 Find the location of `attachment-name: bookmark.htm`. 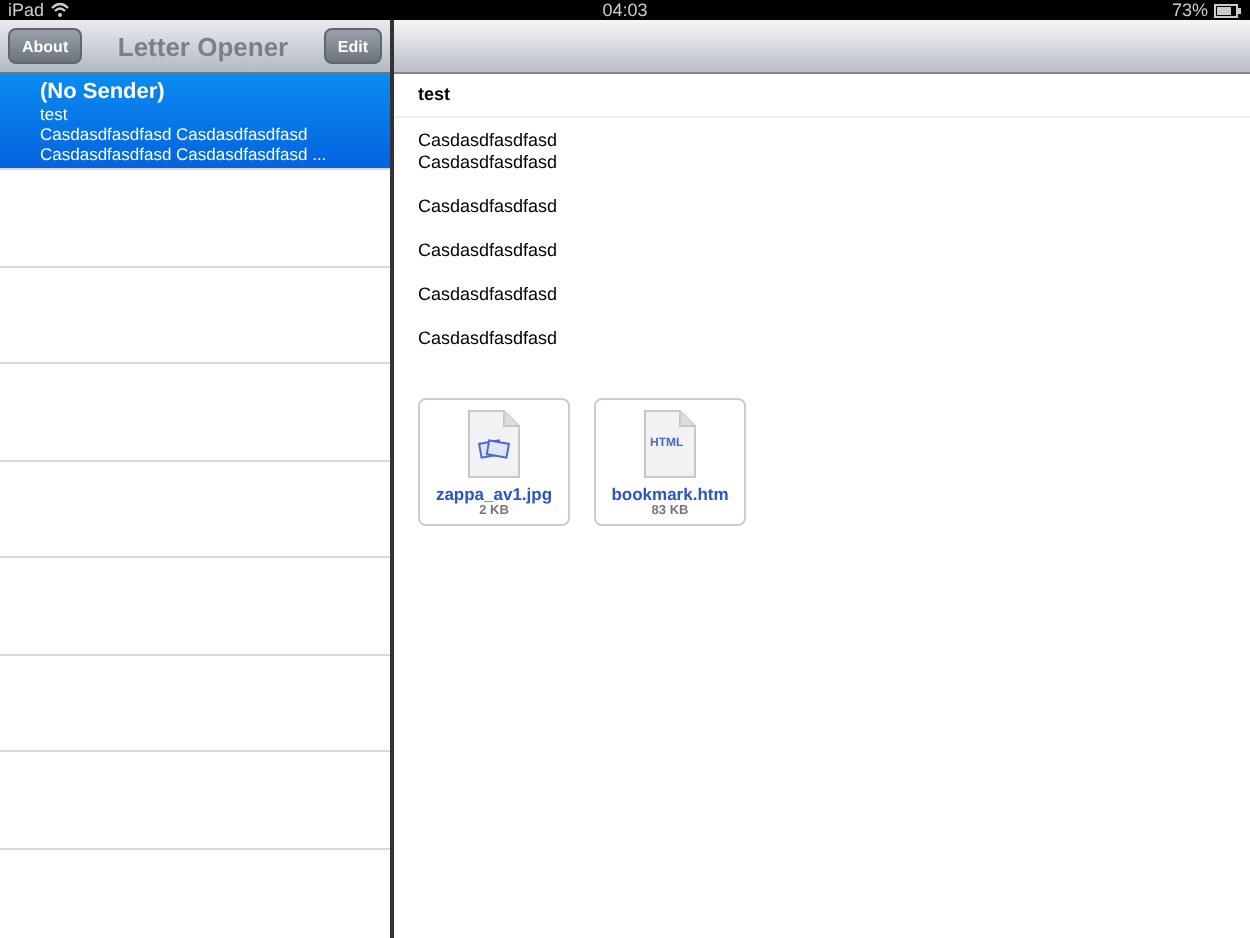

attachment-name: bookmark.htm is located at coordinates (670, 494).